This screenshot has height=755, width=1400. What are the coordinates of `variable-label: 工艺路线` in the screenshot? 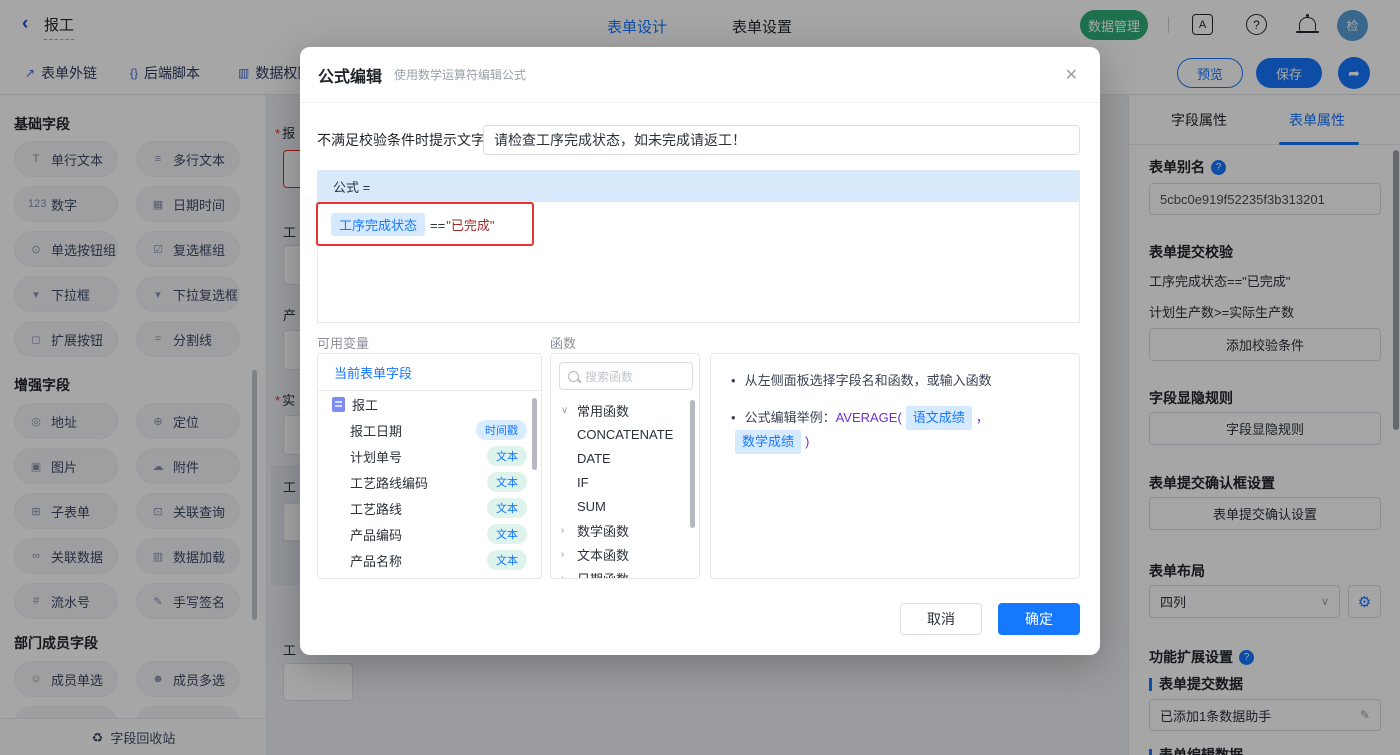 It's located at (376, 509).